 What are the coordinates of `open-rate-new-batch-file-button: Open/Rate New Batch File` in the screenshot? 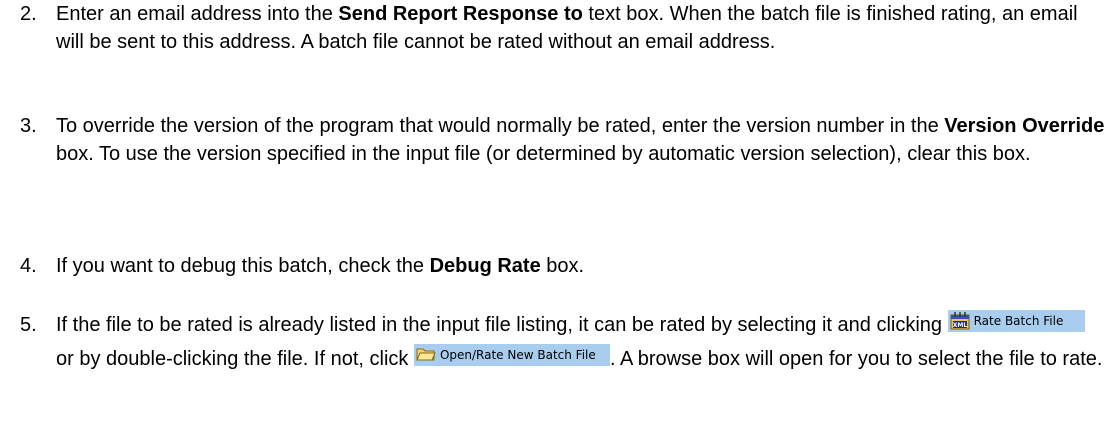 It's located at (511, 356).